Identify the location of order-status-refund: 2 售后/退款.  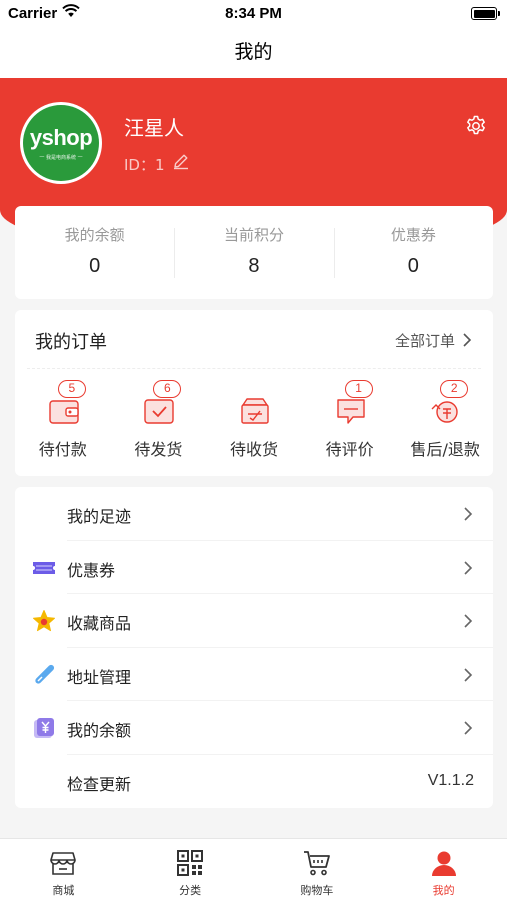
(445, 419).